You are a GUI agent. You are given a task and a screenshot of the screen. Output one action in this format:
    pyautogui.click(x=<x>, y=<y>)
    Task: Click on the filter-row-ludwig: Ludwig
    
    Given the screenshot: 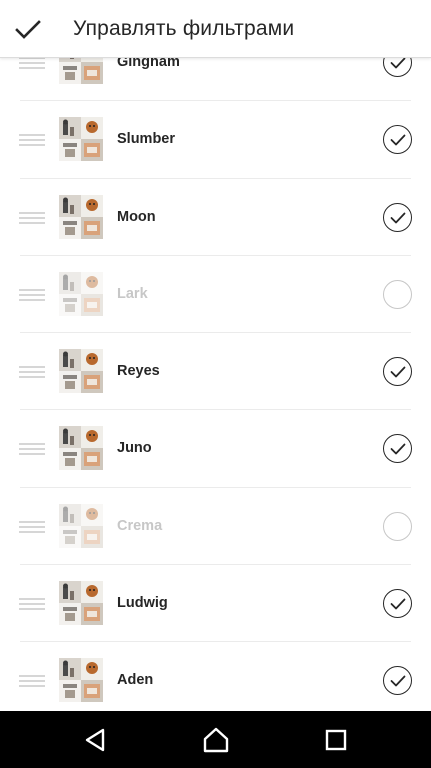 What is the action you would take?
    pyautogui.click(x=215, y=604)
    